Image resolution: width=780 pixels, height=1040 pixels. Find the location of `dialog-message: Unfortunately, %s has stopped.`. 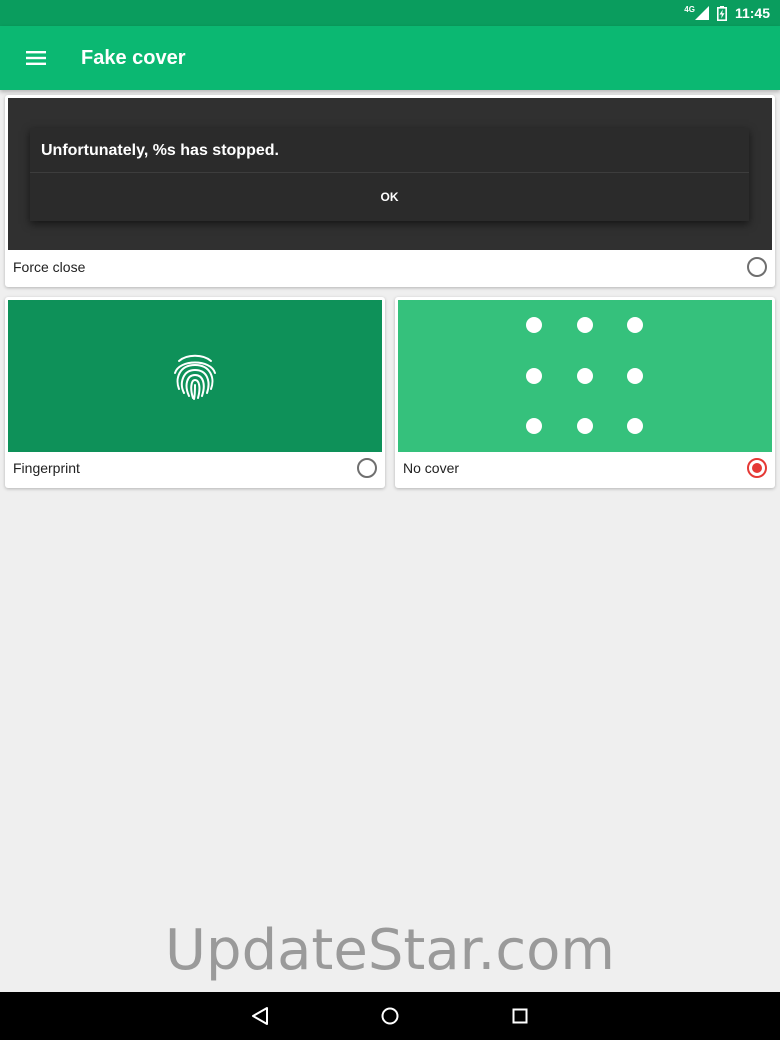

dialog-message: Unfortunately, %s has stopped. is located at coordinates (160, 150).